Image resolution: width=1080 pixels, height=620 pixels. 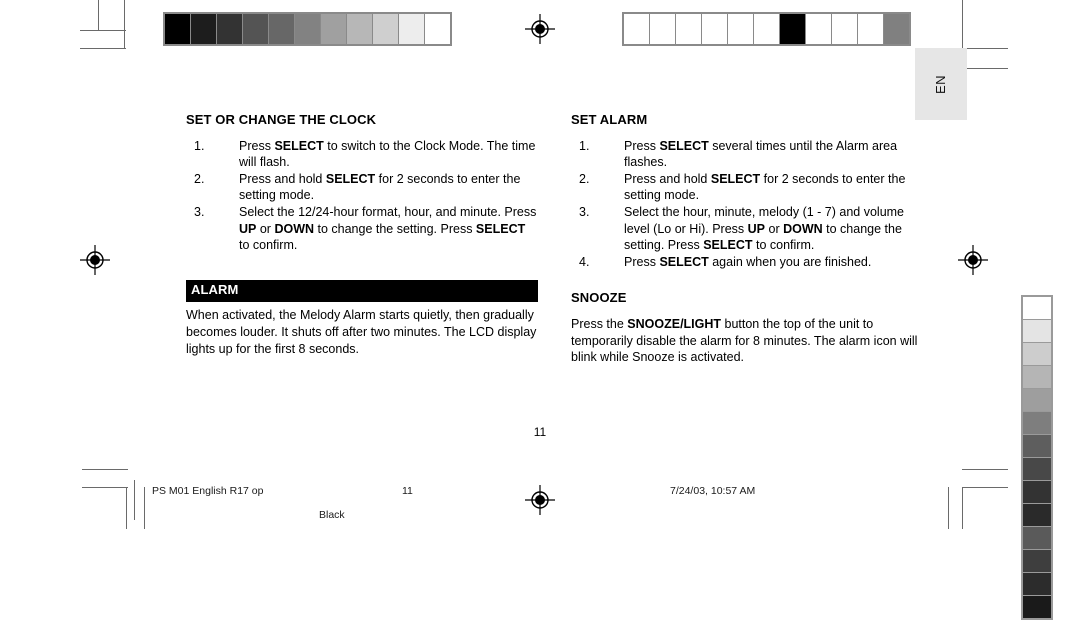 I want to click on registration-mark-top-center, so click(x=540, y=29).